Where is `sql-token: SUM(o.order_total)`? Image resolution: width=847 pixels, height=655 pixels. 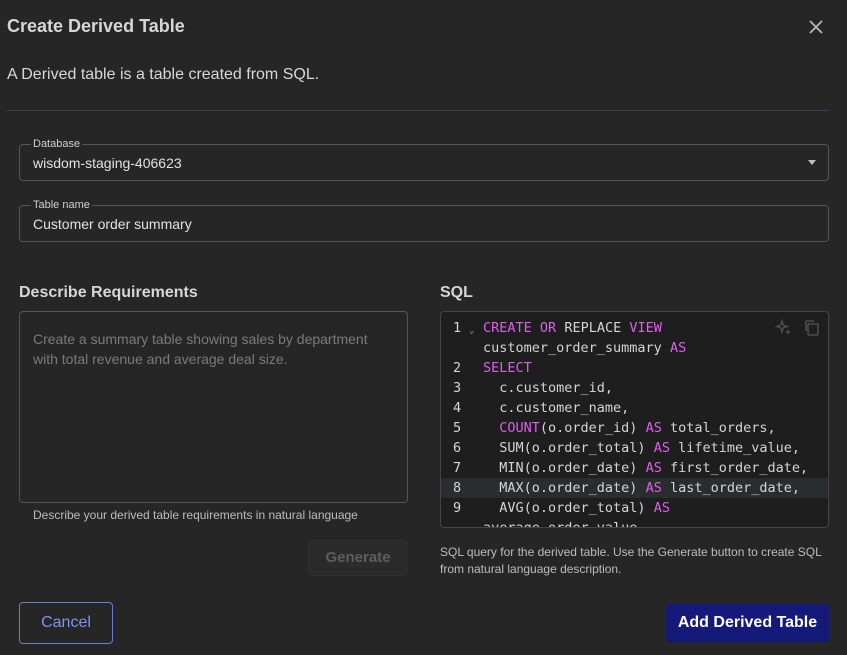 sql-token: SUM(o.order_total) is located at coordinates (568, 448).